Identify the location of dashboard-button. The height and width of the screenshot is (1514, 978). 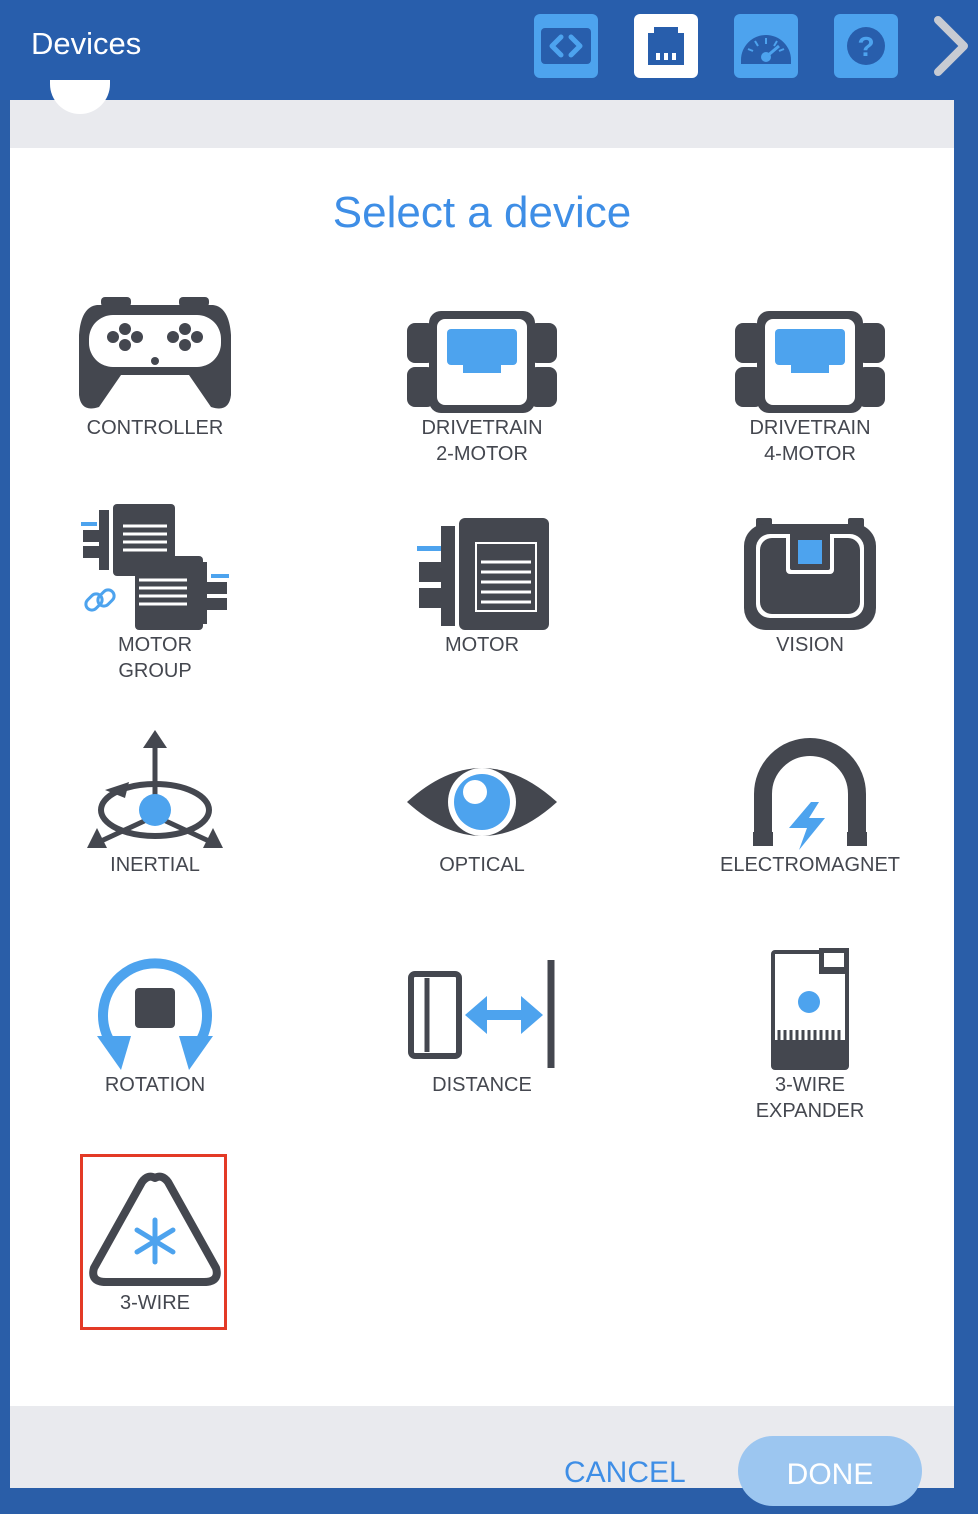
(766, 46).